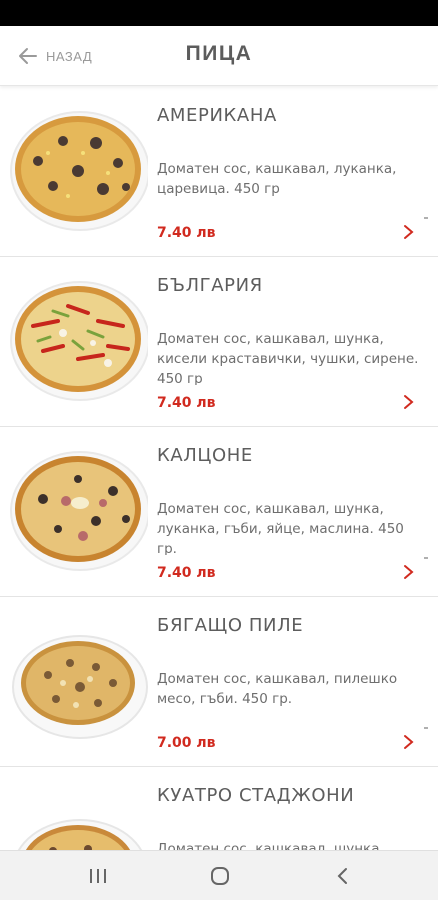 The width and height of the screenshot is (438, 900). I want to click on home-button, so click(220, 875).